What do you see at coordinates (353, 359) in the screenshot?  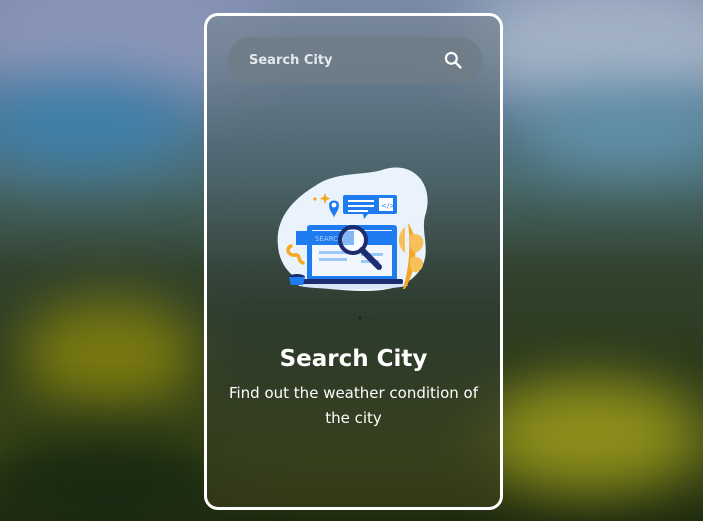 I see `empty-state-title: Search City` at bounding box center [353, 359].